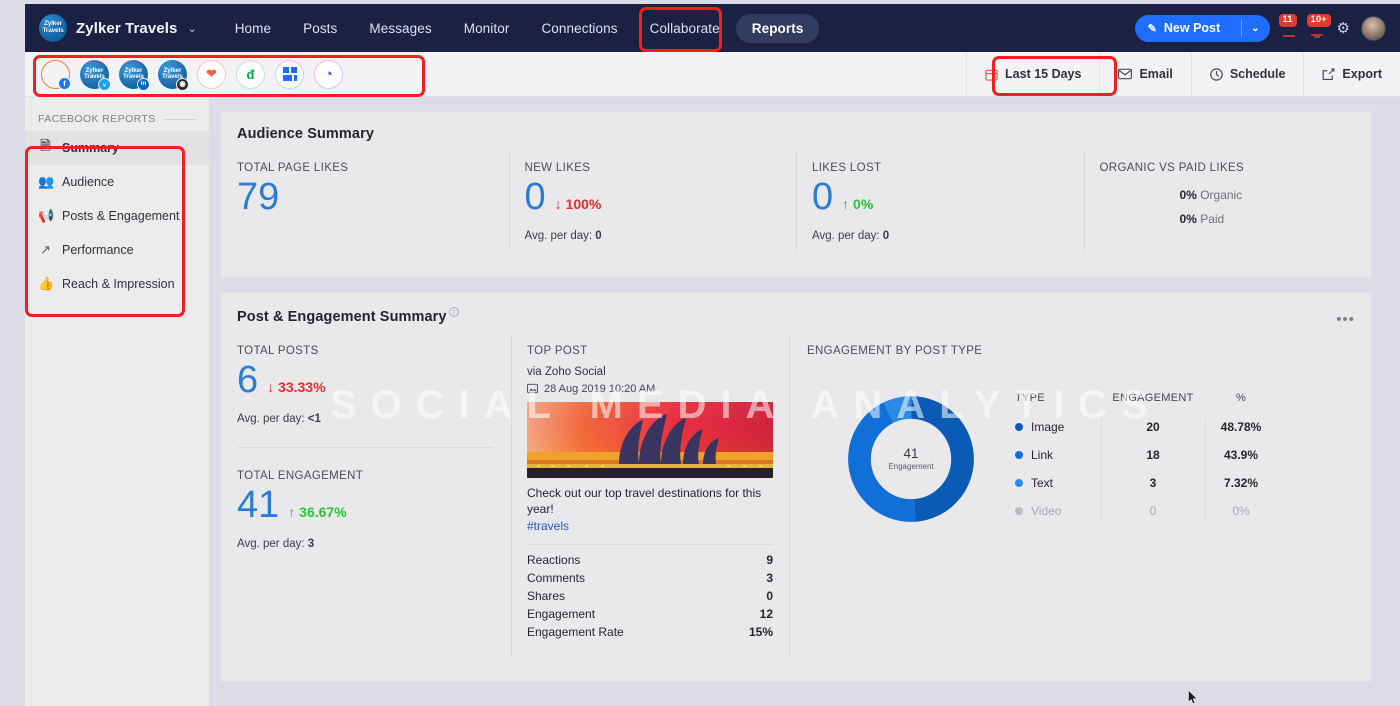 Image resolution: width=1400 pixels, height=706 pixels. Describe the element at coordinates (769, 596) in the screenshot. I see `stat-value: 0` at that location.